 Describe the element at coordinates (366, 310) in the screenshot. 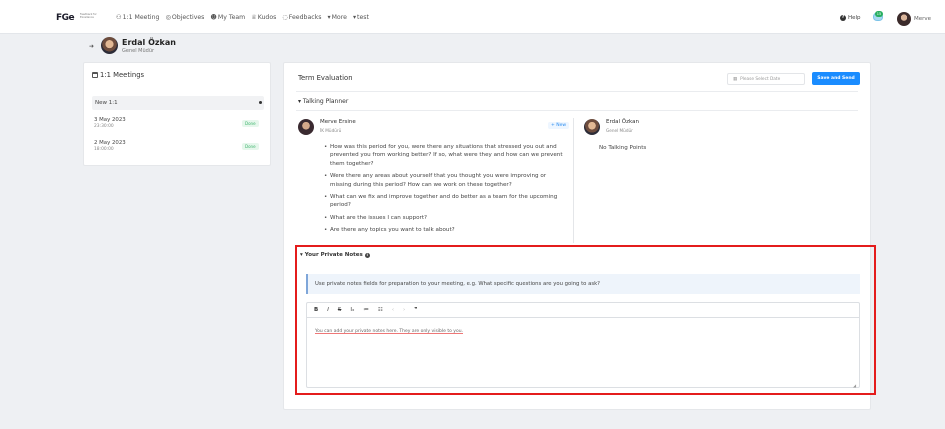

I see `ordered-list-icon: ≔` at that location.